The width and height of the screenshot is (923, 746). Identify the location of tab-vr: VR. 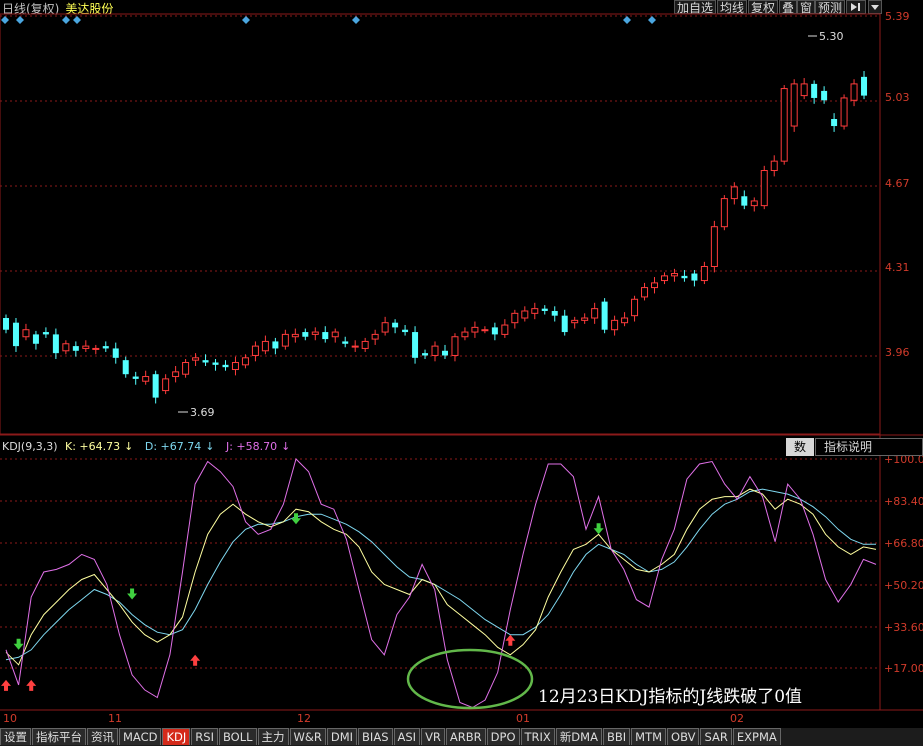
(433, 736).